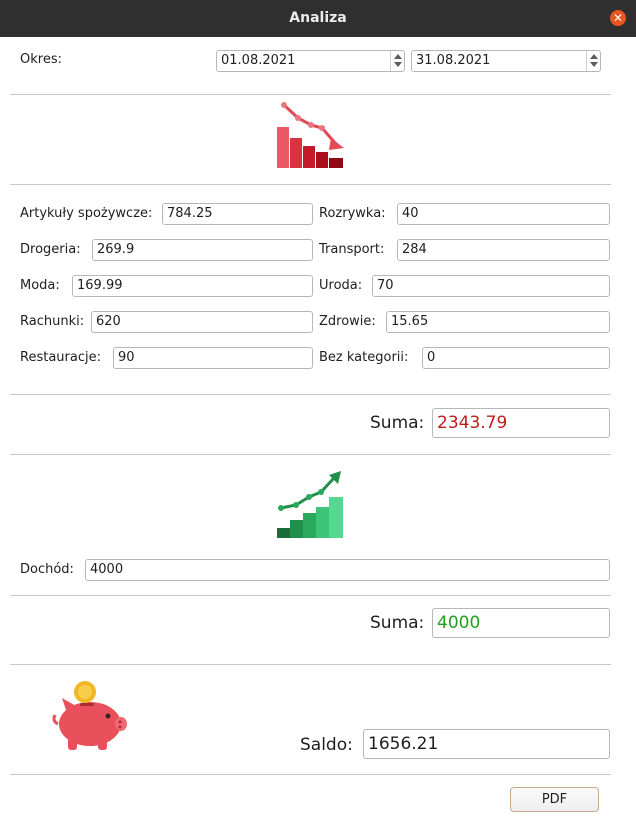 The image size is (636, 821). What do you see at coordinates (554, 799) in the screenshot?
I see `pdf-export-button: PDF` at bounding box center [554, 799].